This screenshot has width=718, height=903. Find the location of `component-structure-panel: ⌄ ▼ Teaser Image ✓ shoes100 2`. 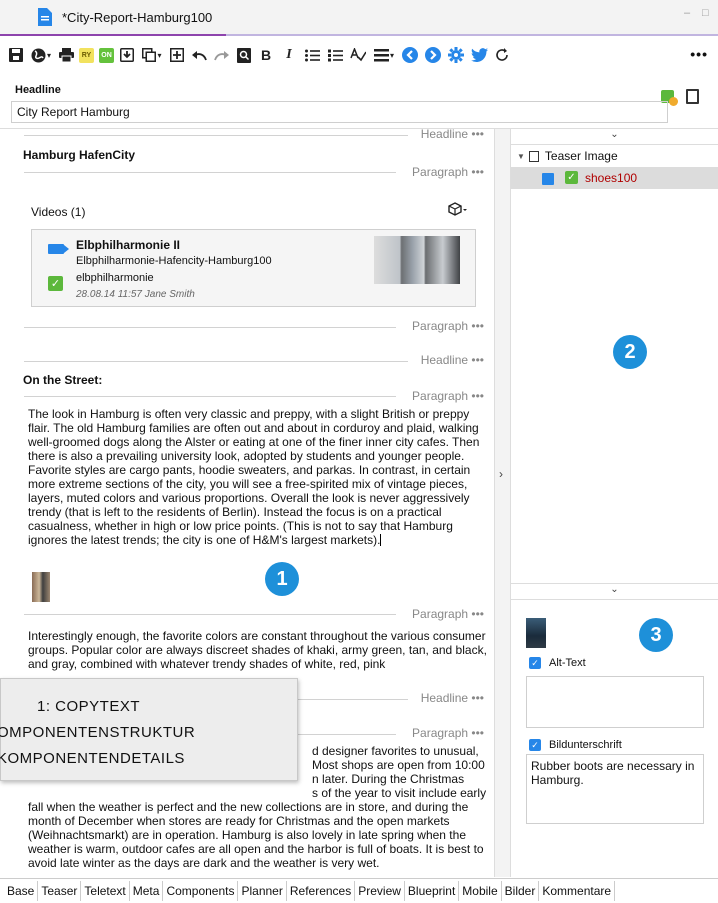

component-structure-panel: ⌄ ▼ Teaser Image ✓ shoes100 2 is located at coordinates (614, 356).